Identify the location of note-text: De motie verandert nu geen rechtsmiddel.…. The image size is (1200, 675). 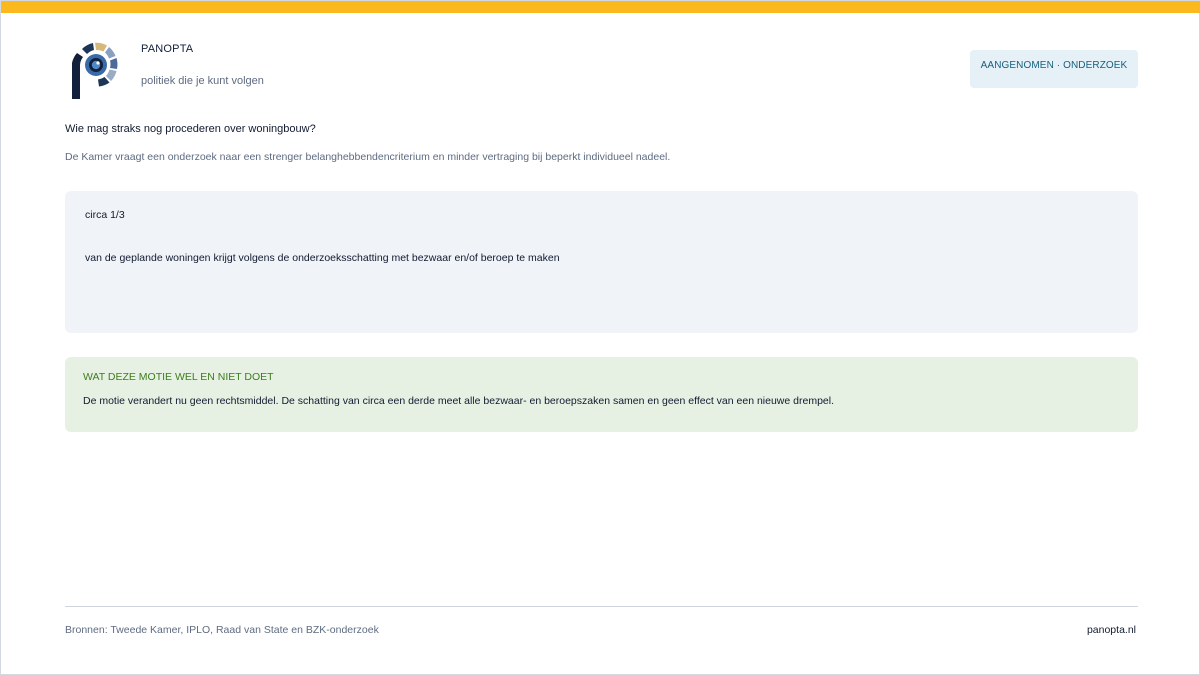
(459, 401).